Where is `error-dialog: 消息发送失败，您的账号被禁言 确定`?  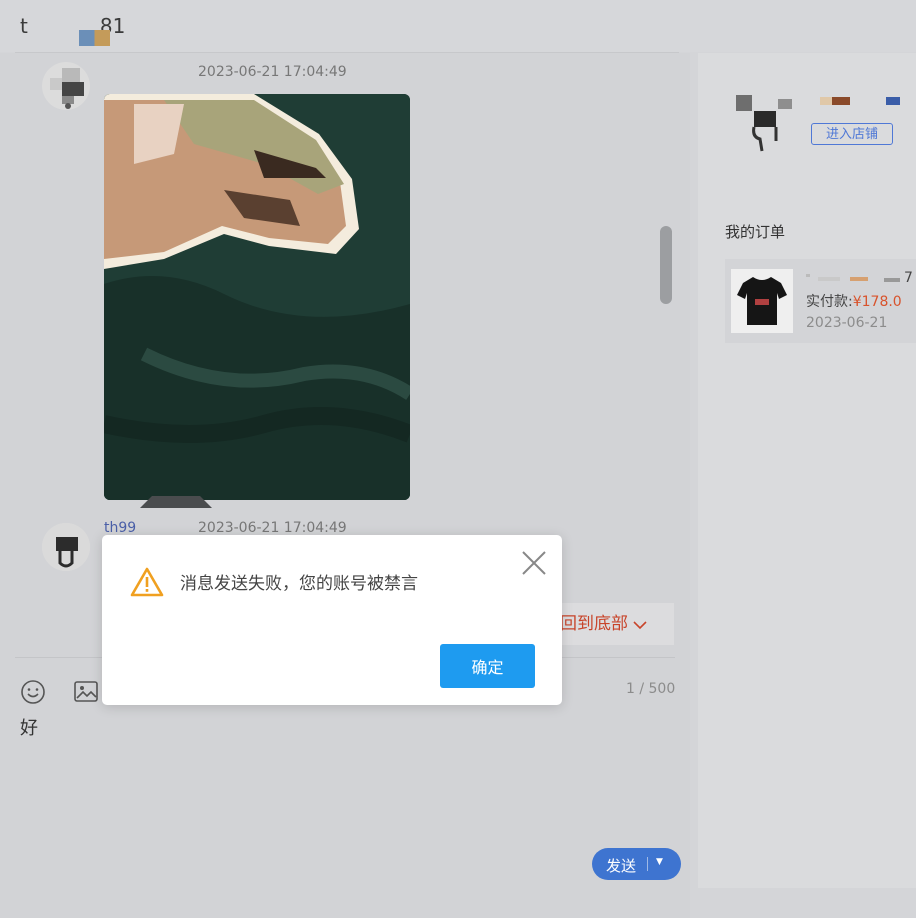 error-dialog: 消息发送失败，您的账号被禁言 确定 is located at coordinates (332, 620).